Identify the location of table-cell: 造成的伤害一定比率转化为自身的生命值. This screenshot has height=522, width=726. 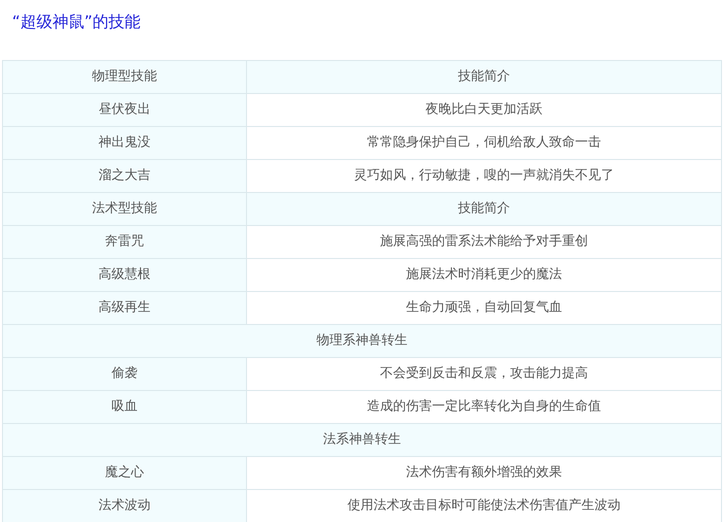
(484, 407).